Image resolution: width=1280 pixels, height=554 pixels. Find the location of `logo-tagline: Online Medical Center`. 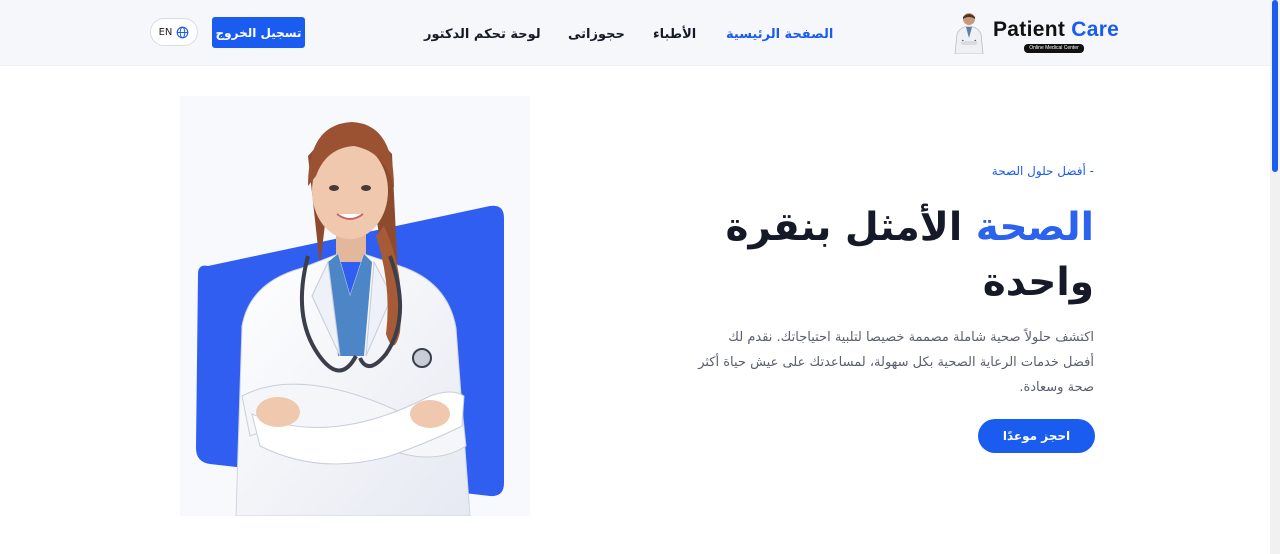

logo-tagline: Online Medical Center is located at coordinates (1054, 48).